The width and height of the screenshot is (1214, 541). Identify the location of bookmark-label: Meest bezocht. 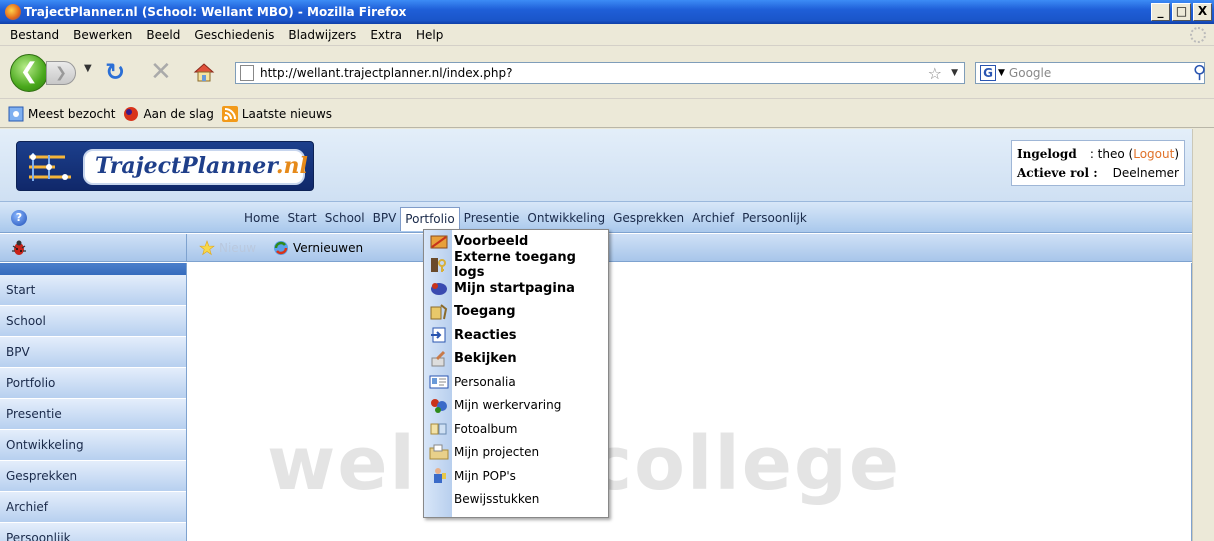
(72, 113).